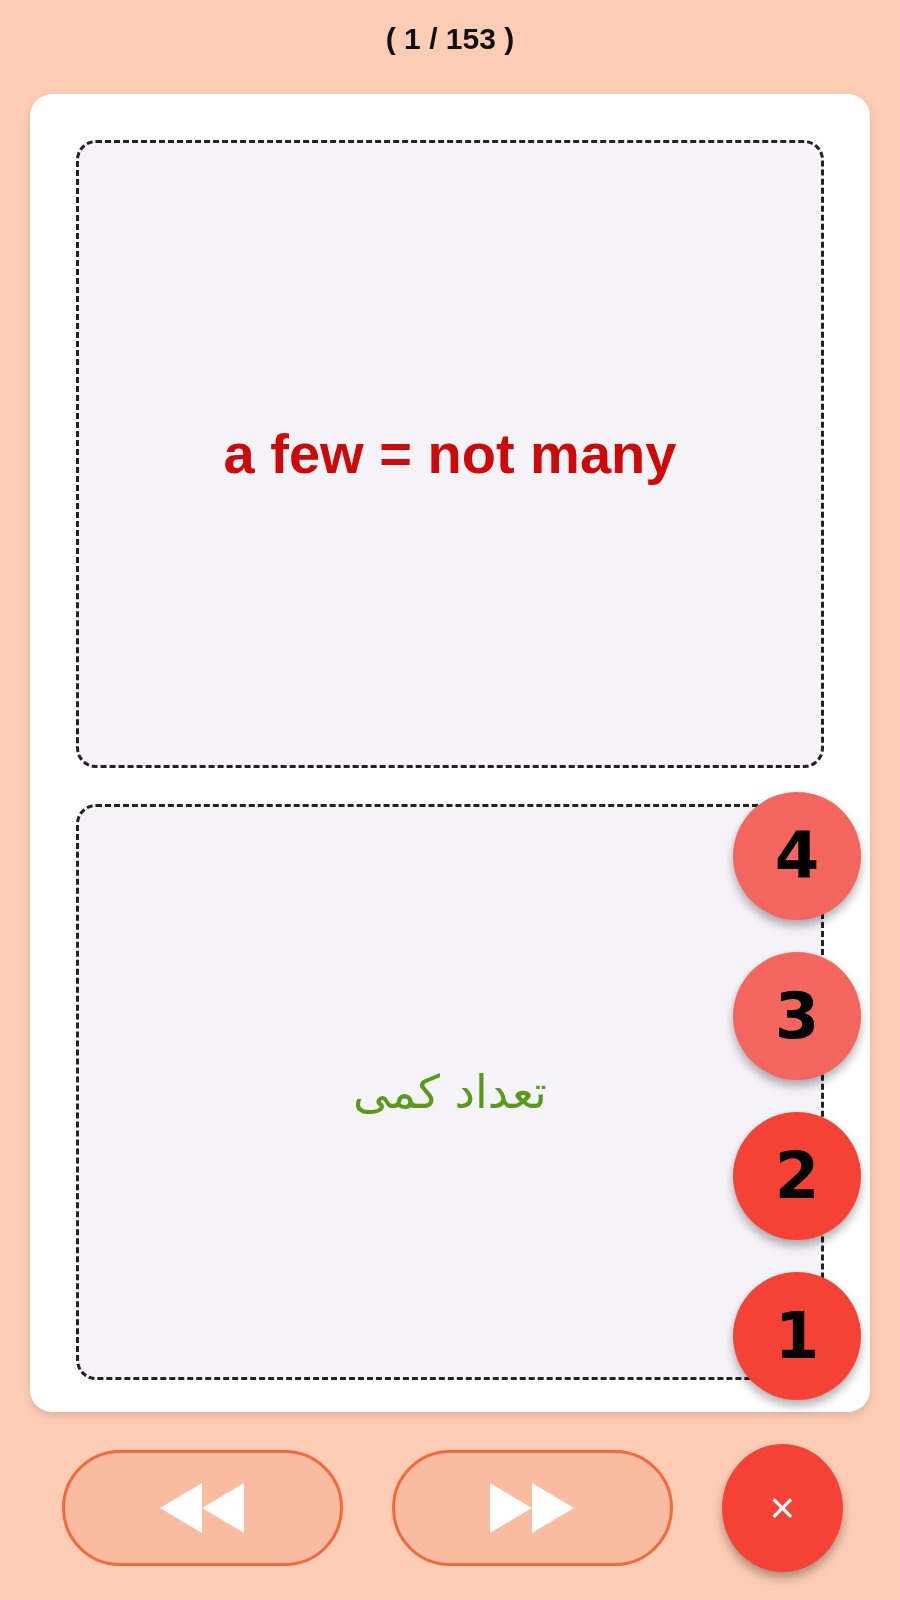 This screenshot has height=1600, width=900. Describe the element at coordinates (202, 1508) in the screenshot. I see `rewind-icon` at that location.